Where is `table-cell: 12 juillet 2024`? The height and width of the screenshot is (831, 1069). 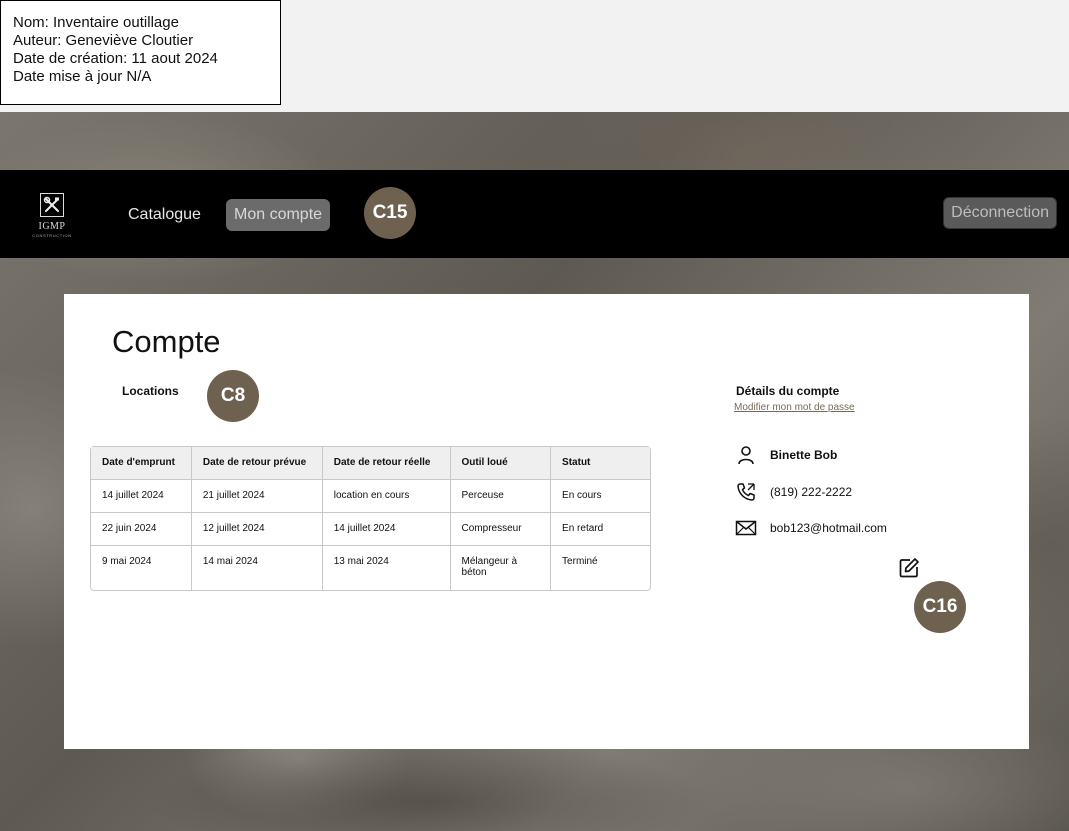
table-cell: 12 juillet 2024 is located at coordinates (257, 529).